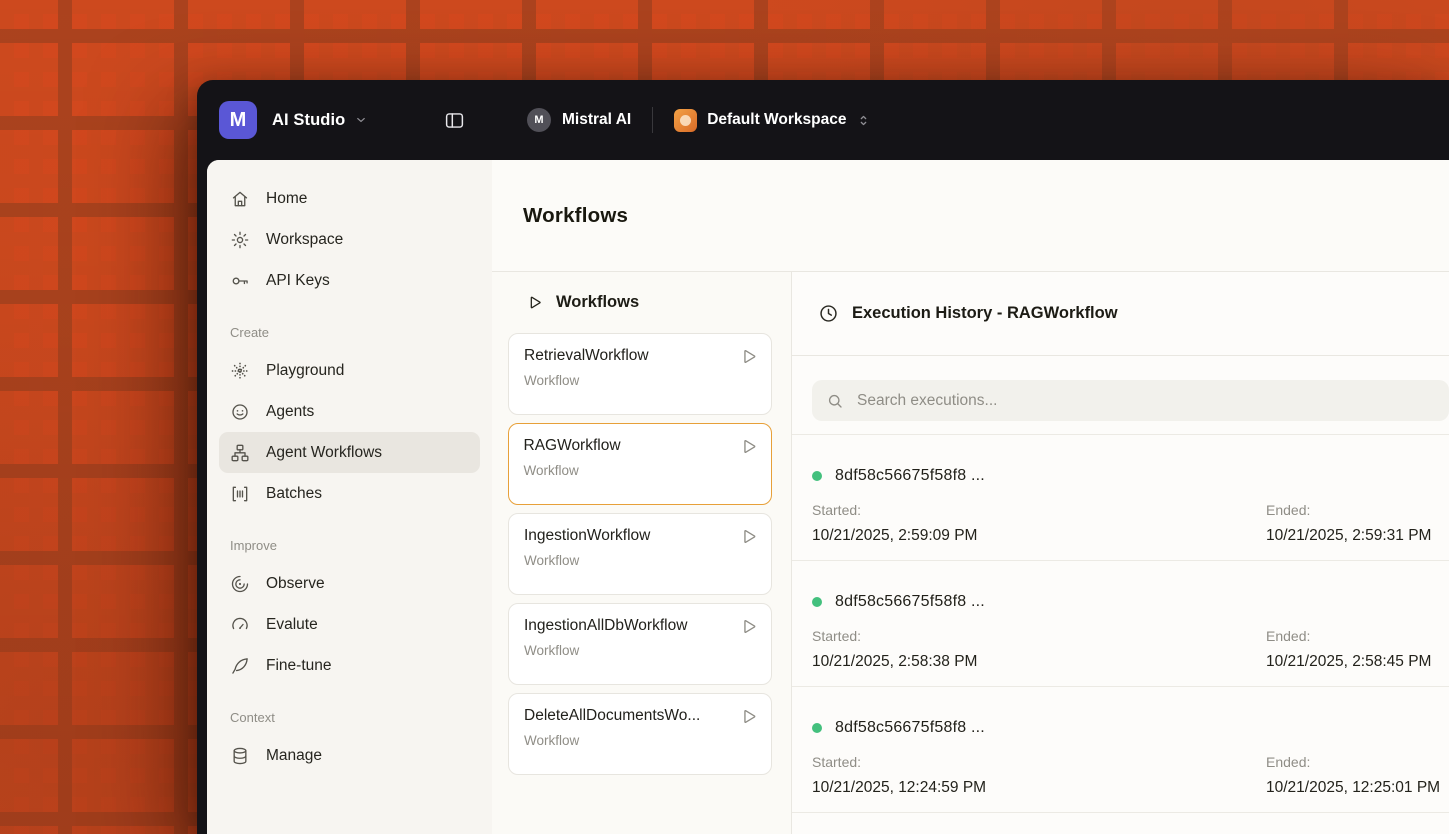 This screenshot has width=1449, height=834. Describe the element at coordinates (361, 120) in the screenshot. I see `chevron-down-icon` at that location.